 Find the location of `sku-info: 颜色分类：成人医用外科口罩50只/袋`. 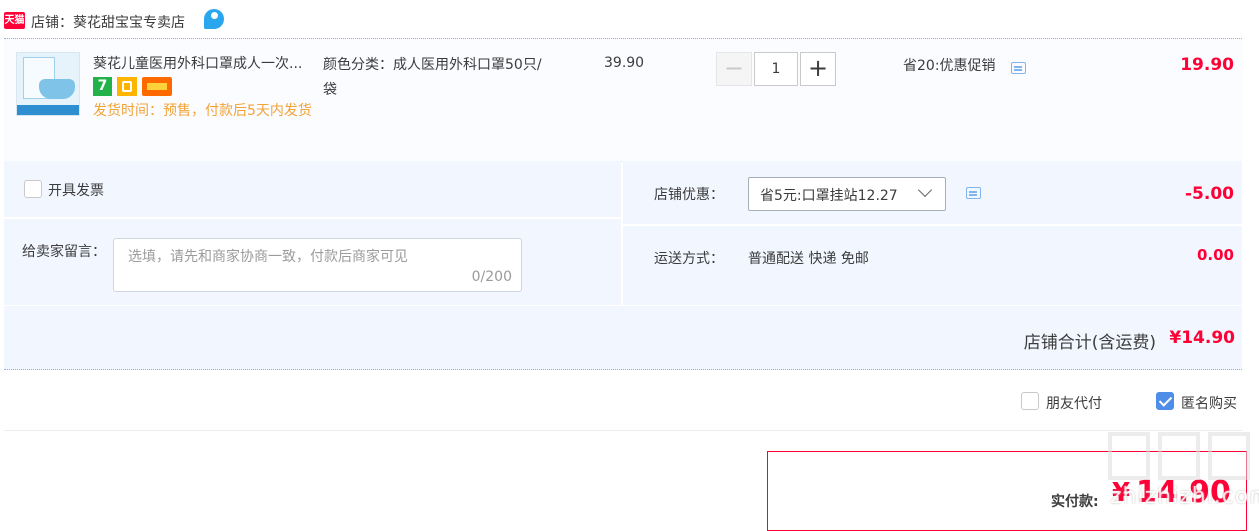

sku-info: 颜色分类：成人医用外科口罩50只/袋 is located at coordinates (432, 77).